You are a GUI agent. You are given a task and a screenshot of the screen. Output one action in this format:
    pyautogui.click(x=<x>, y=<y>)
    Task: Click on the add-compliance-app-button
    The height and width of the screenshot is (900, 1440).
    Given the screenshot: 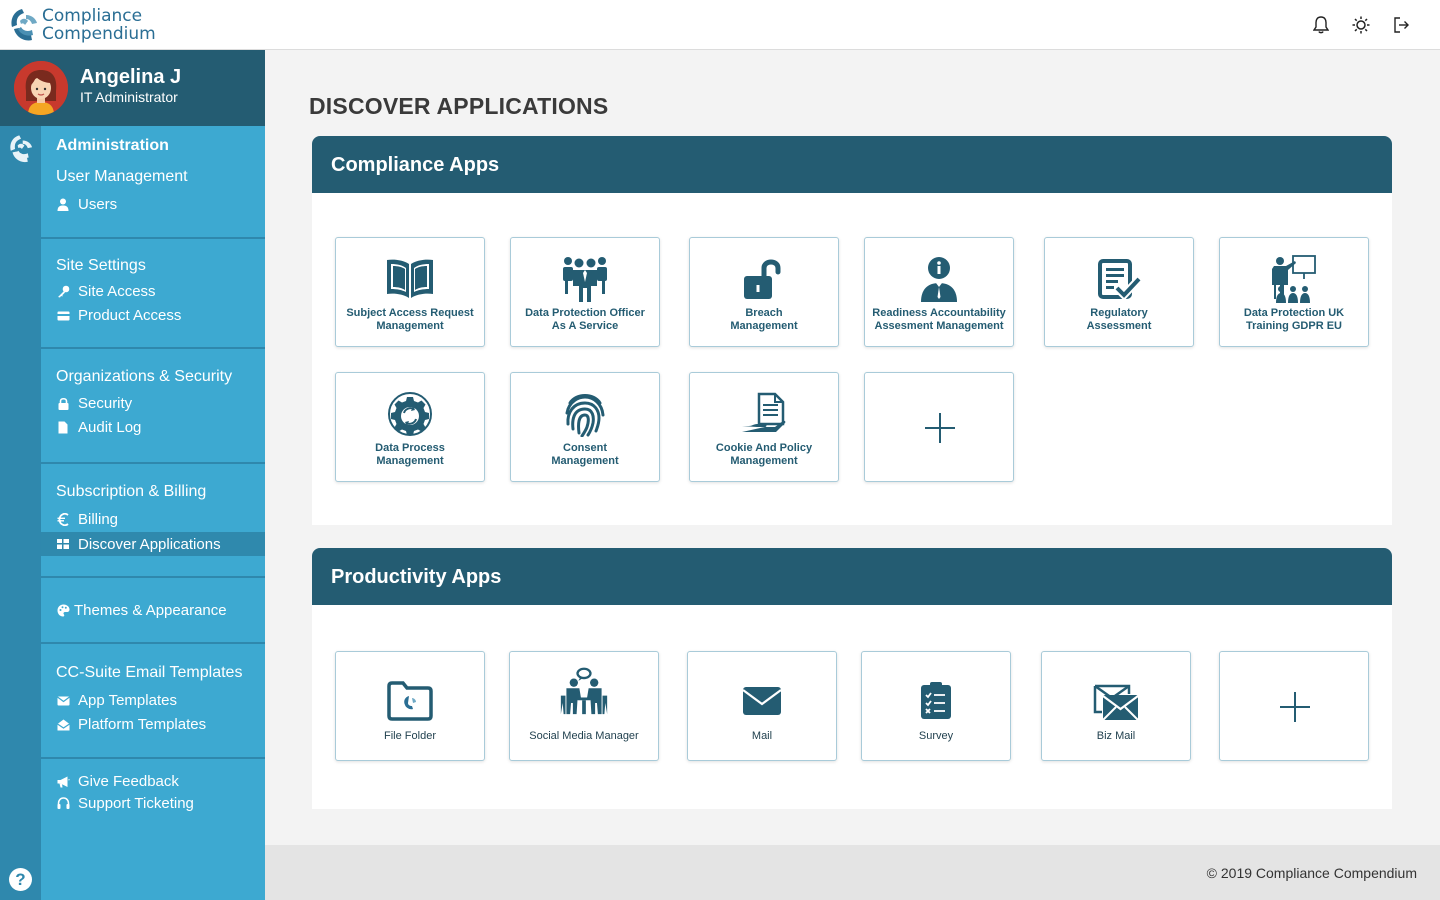 What is the action you would take?
    pyautogui.click(x=939, y=427)
    